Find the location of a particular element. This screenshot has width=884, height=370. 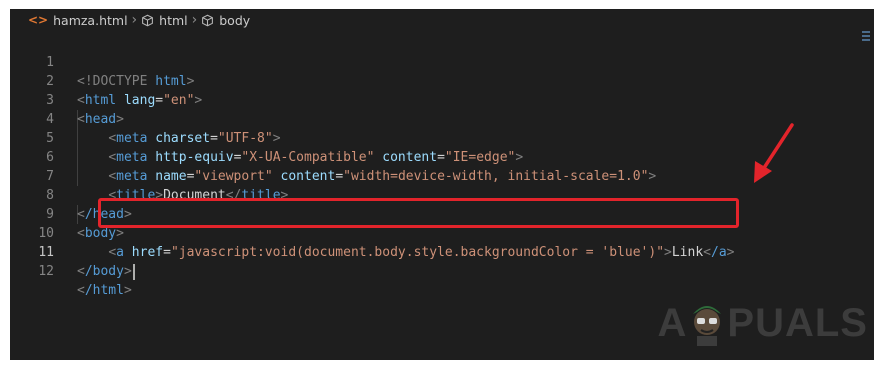

code-line: 12 </html> is located at coordinates (442, 270).